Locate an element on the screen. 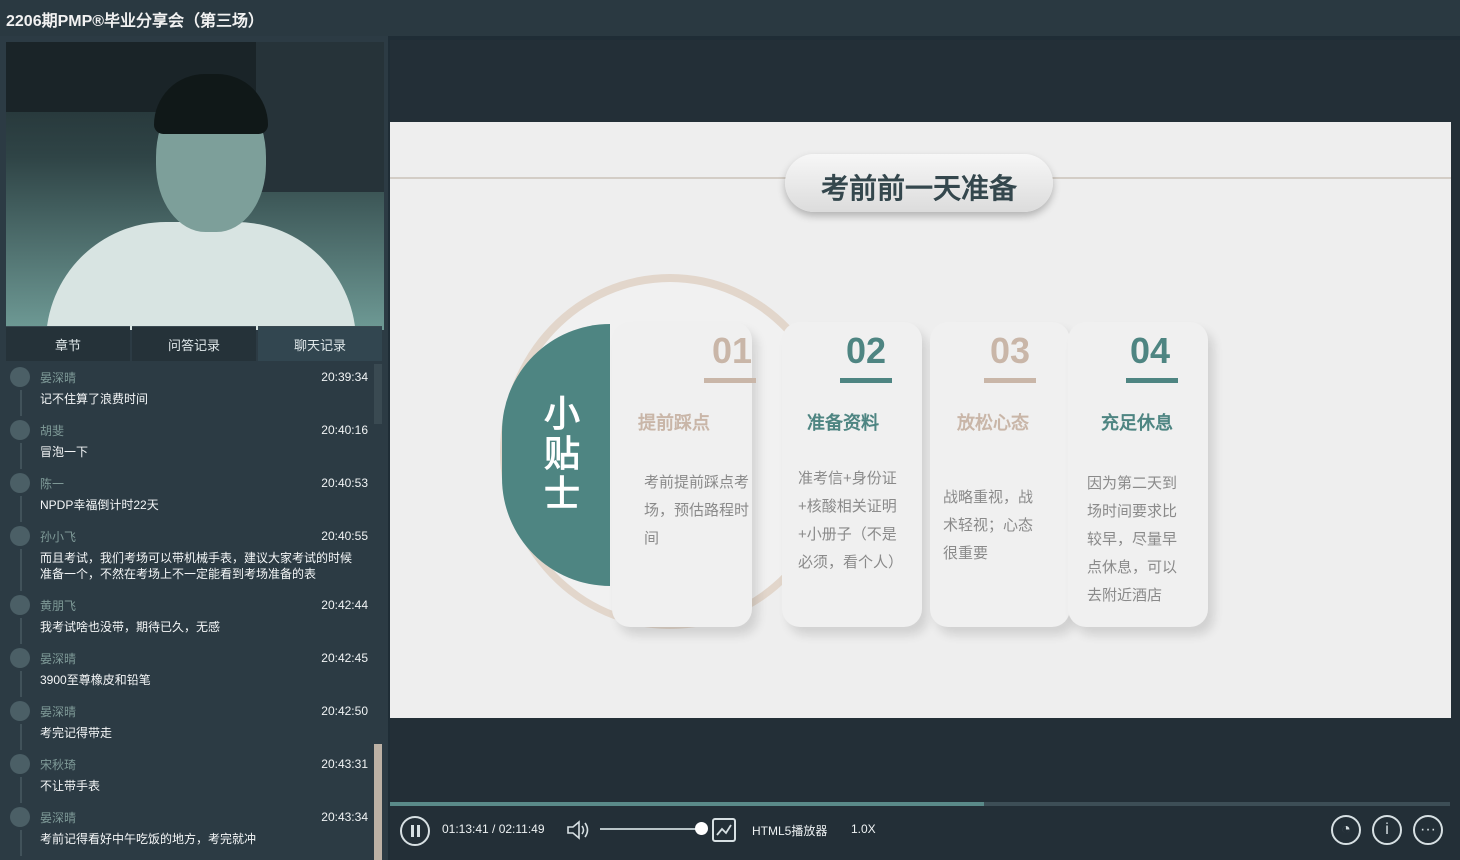 This screenshot has width=1460, height=860. chat-time: 20:42:50 is located at coordinates (344, 711).